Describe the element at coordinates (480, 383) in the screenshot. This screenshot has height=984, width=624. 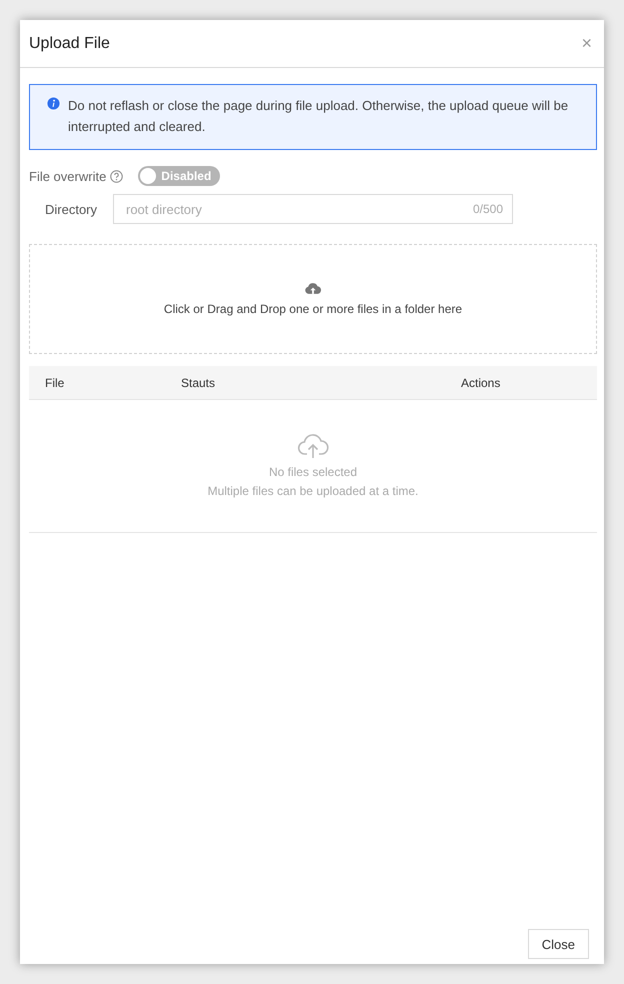
I see `column-header: Actions` at that location.